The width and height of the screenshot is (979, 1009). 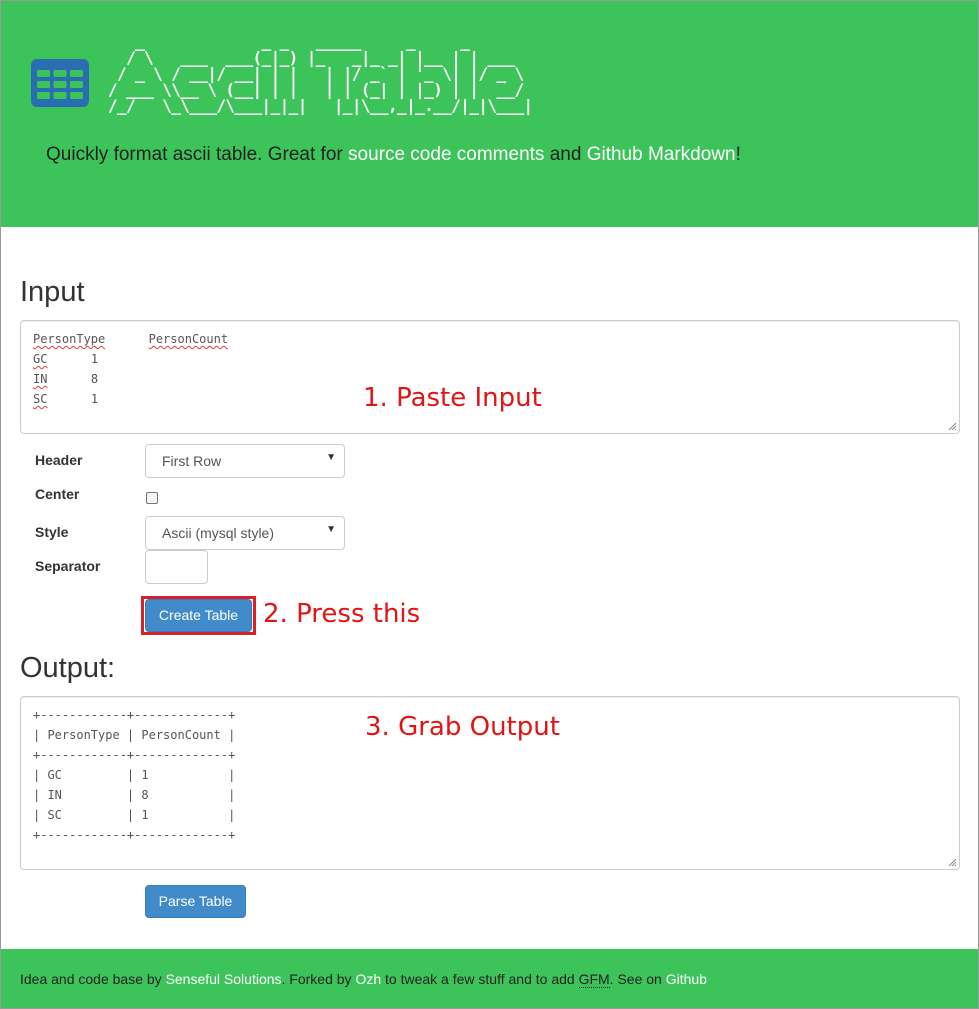 I want to click on input-cell: 8, so click(x=94, y=379).